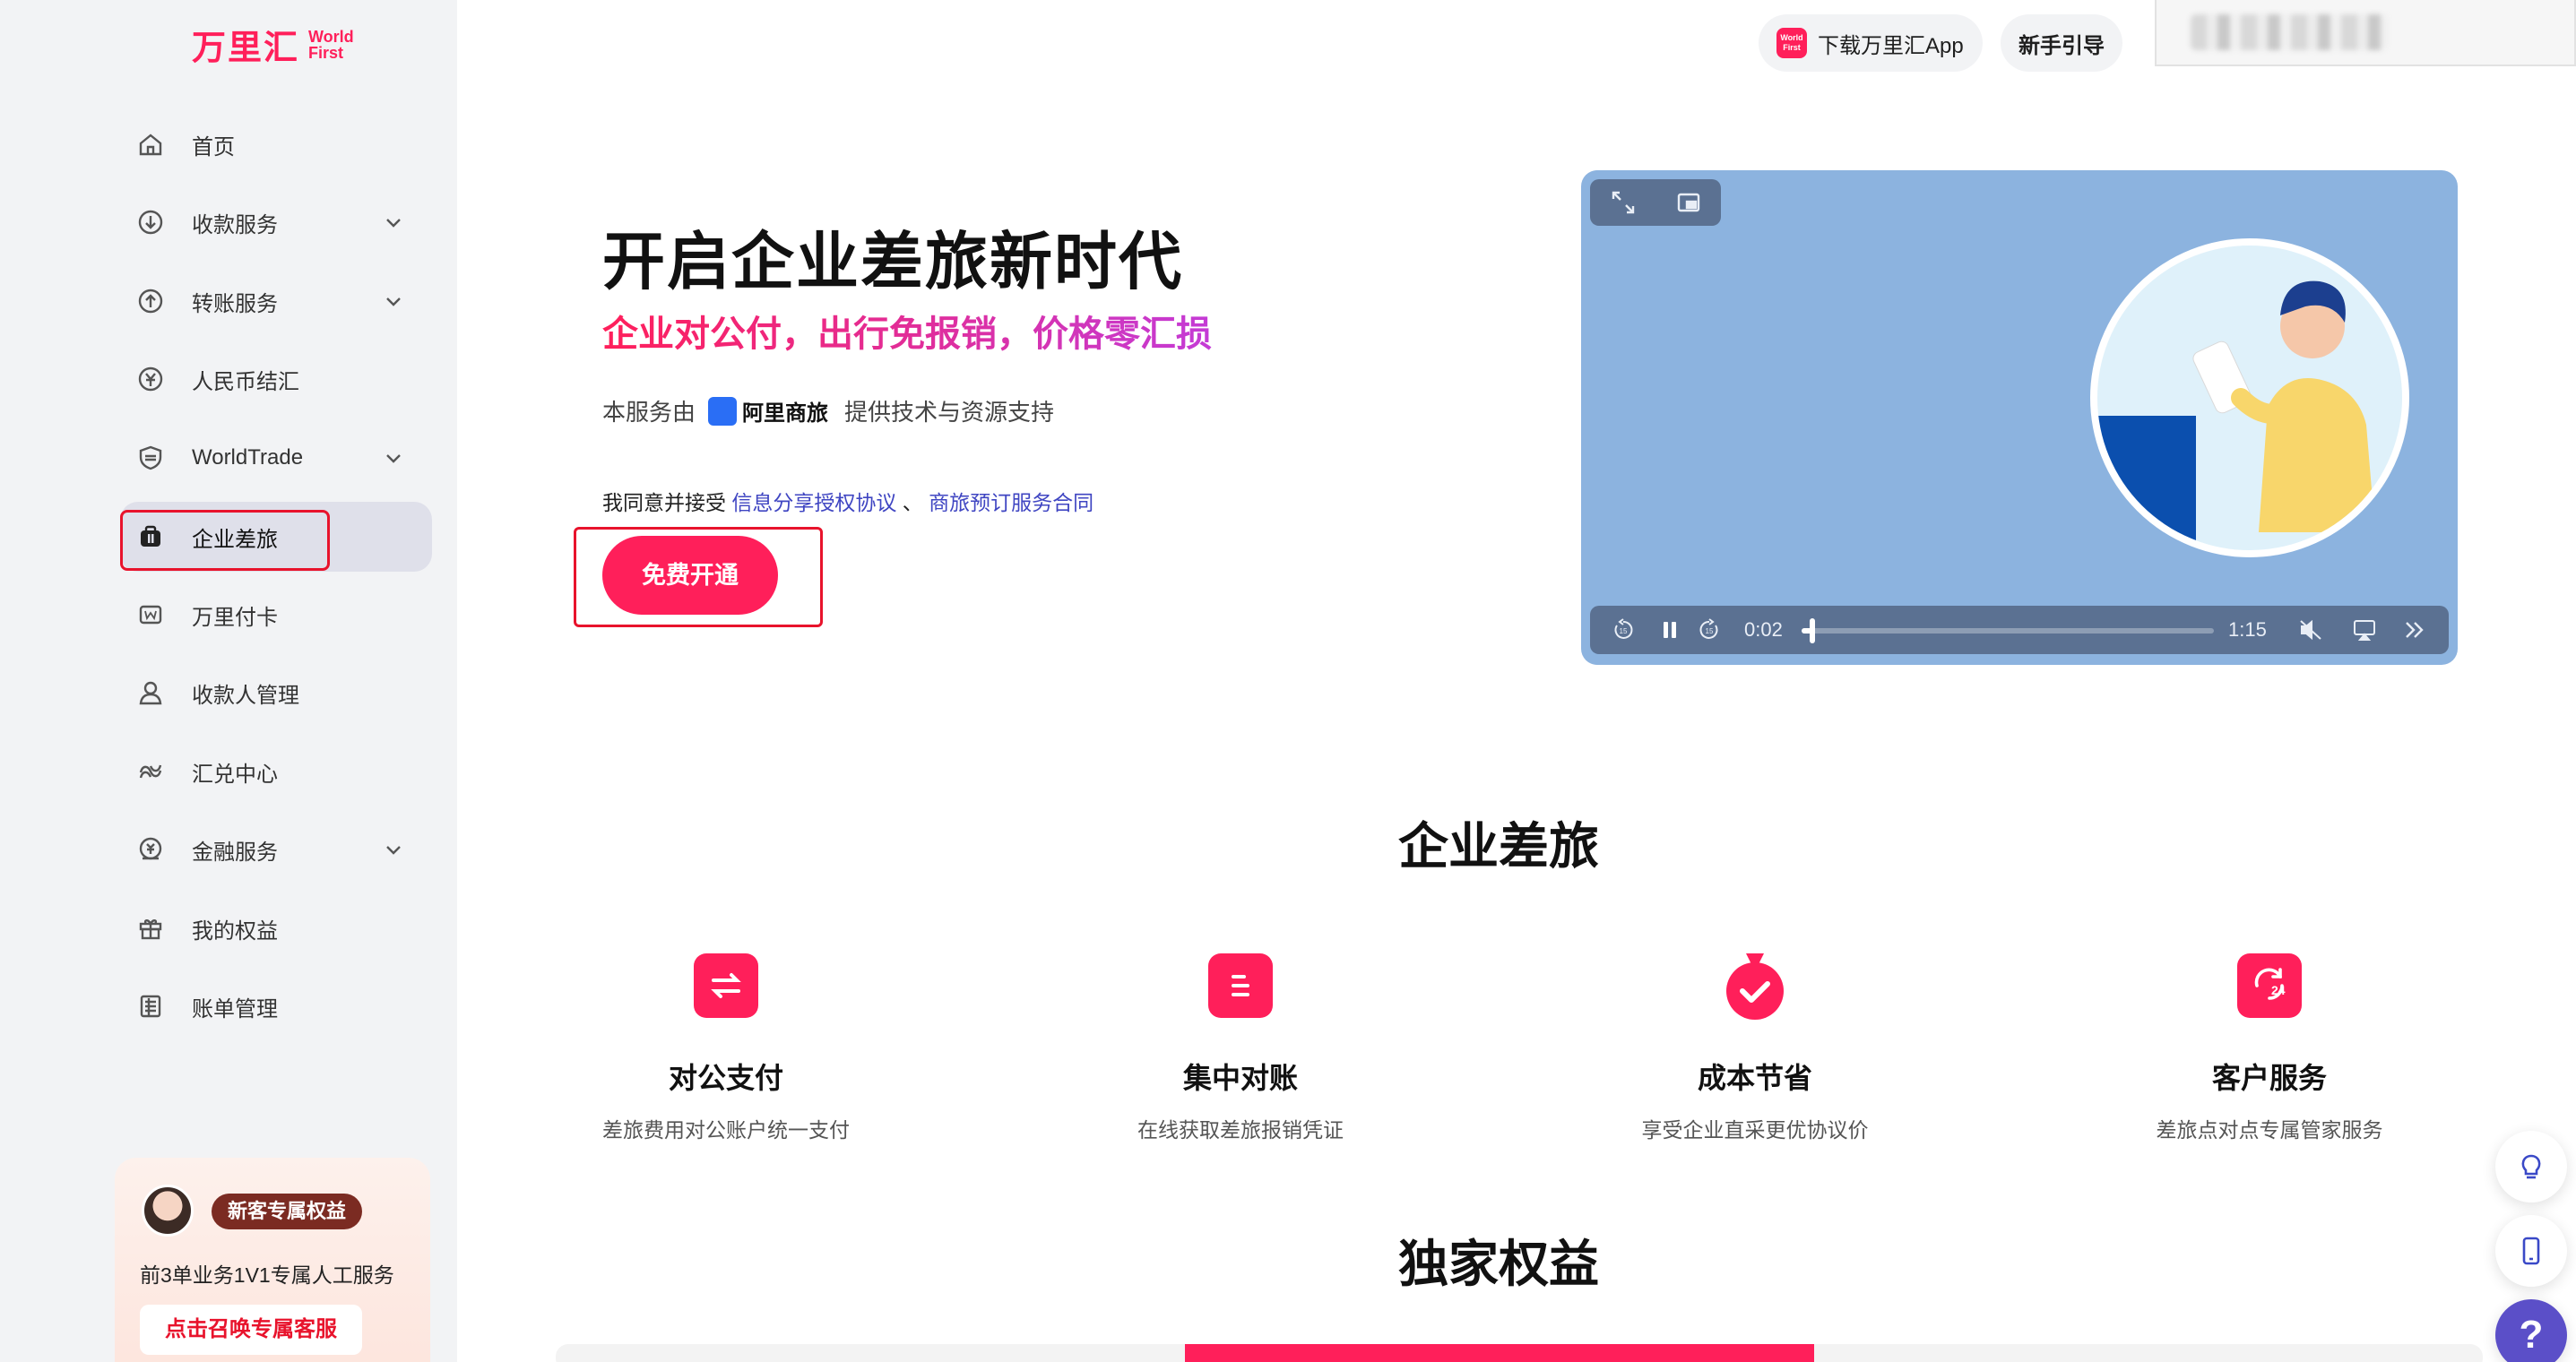 This screenshot has width=2576, height=1362. What do you see at coordinates (235, 617) in the screenshot?
I see `sidebar-item-label: 万里付卡` at bounding box center [235, 617].